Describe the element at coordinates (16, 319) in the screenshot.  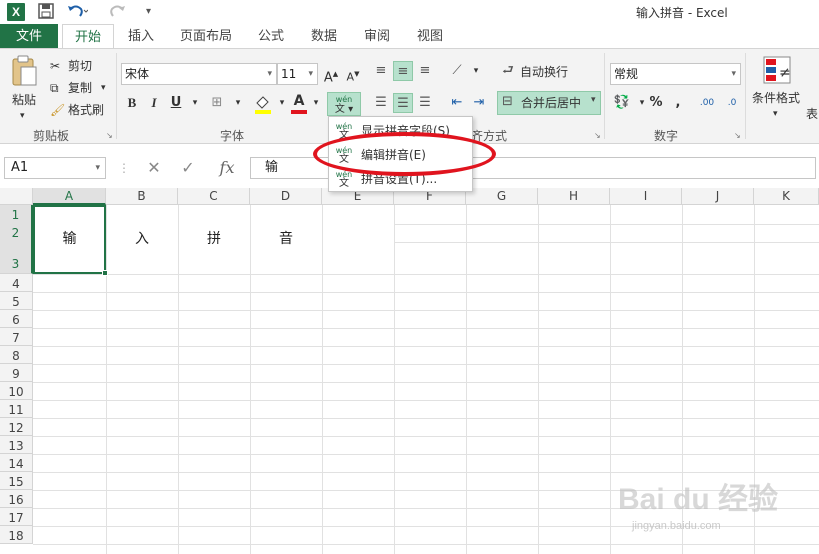
I see `row-header-6: 6` at that location.